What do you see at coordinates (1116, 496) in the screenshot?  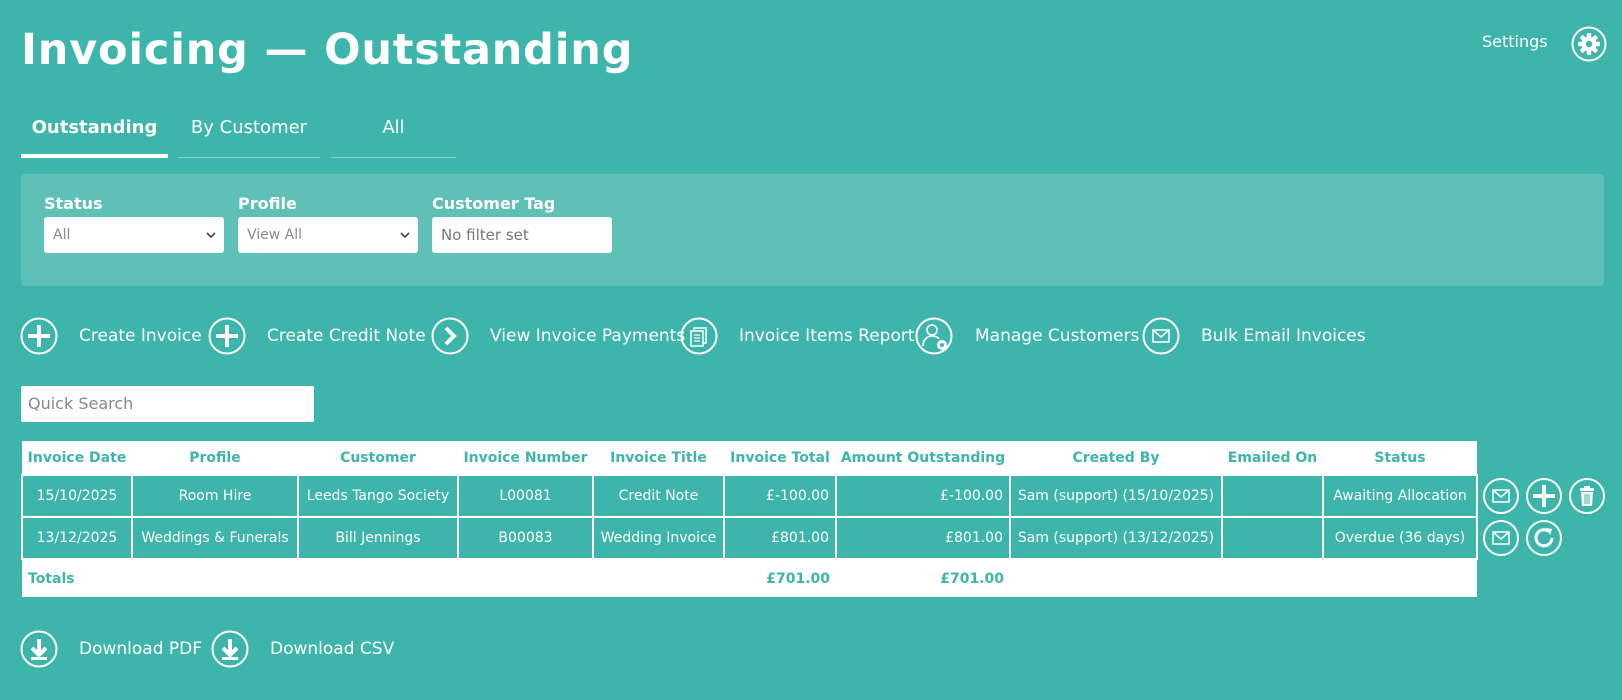 I see `created-by-cell: Sam (support) (15/10/2025)` at bounding box center [1116, 496].